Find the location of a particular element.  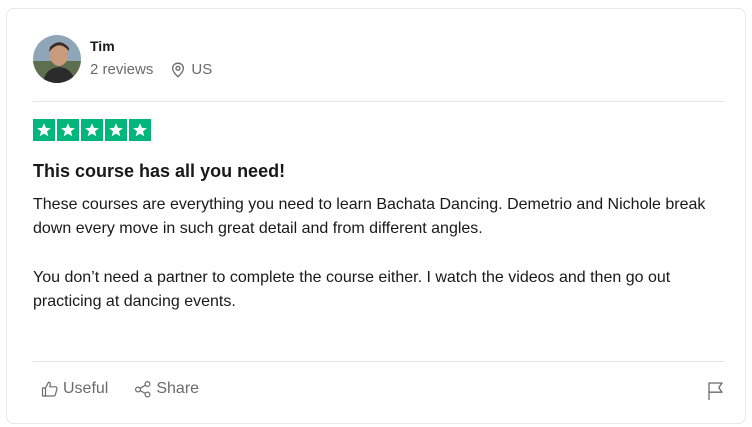

footer-divider is located at coordinates (379, 361).